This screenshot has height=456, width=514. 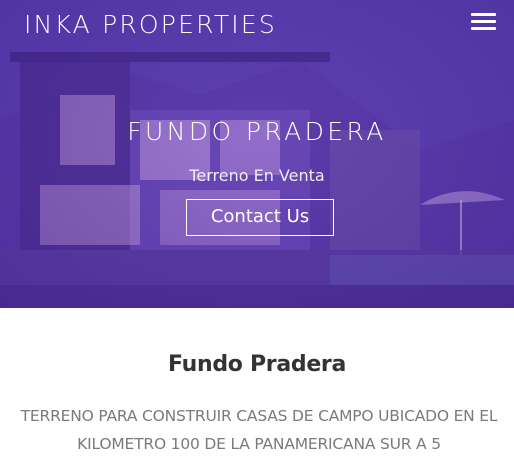 What do you see at coordinates (257, 175) in the screenshot?
I see `hero-subtitle: Terreno En Venta` at bounding box center [257, 175].